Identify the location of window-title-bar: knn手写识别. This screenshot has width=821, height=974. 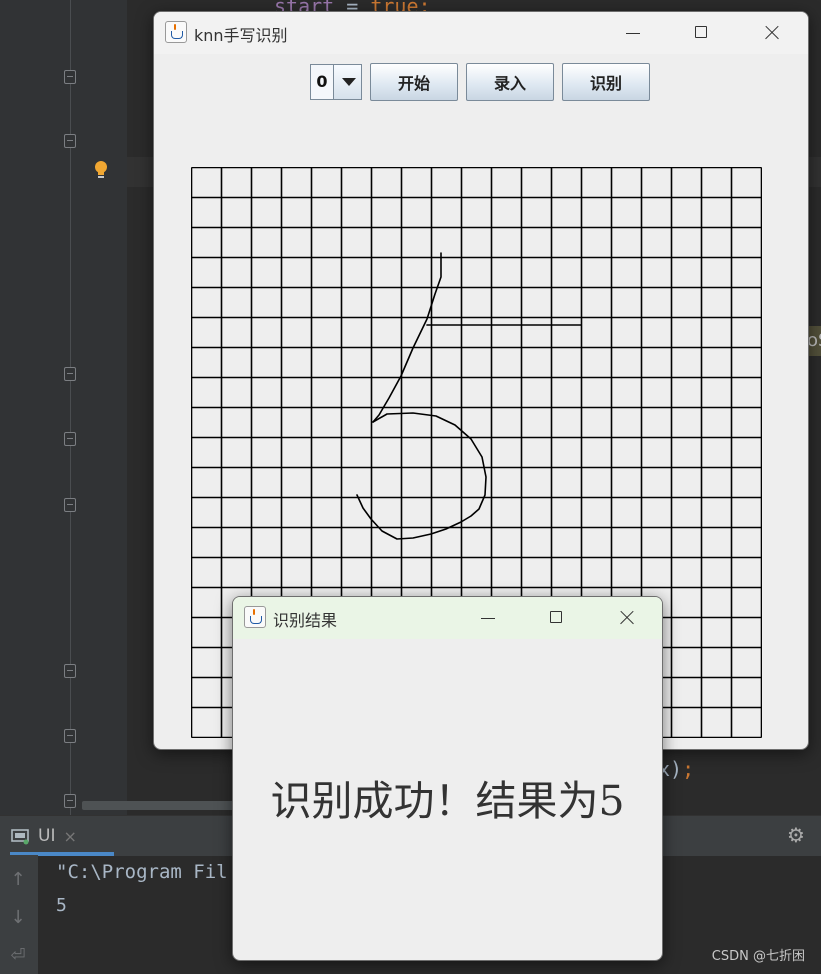
(481, 33).